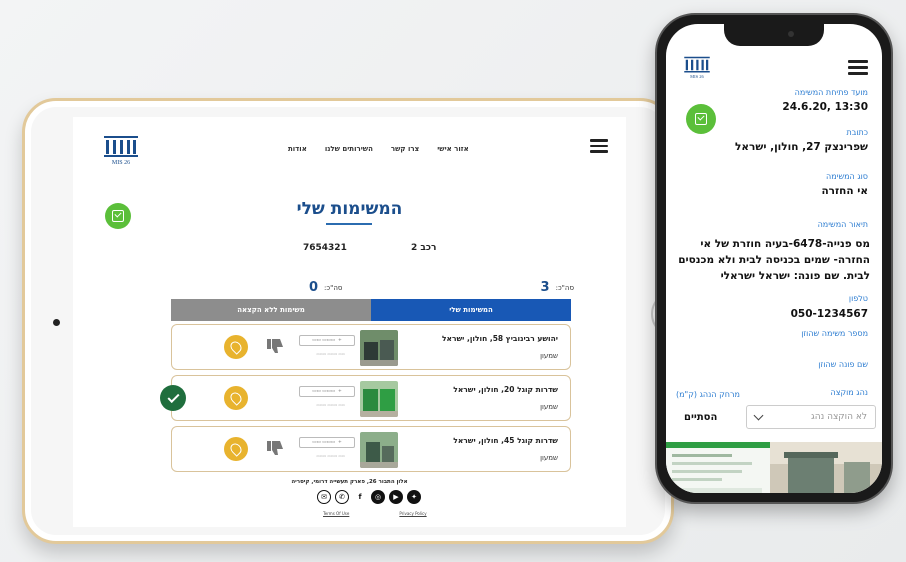 The height and width of the screenshot is (562, 906). I want to click on social-links: ✉ ✆ f ◎ ▶ ✦, so click(369, 497).